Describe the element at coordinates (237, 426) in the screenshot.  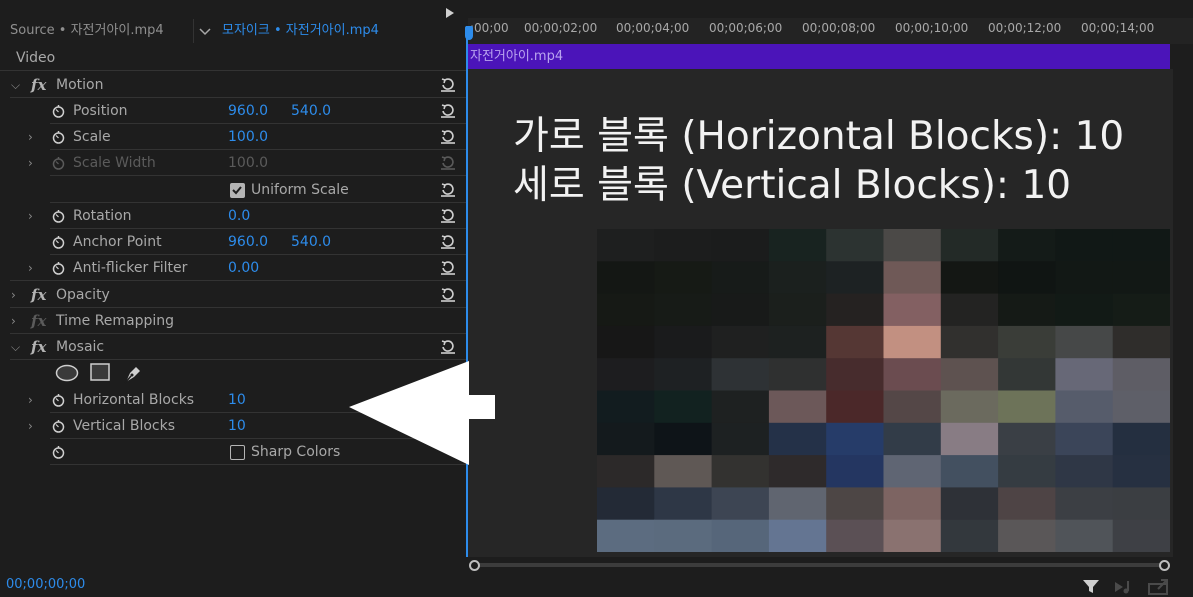
I see `vertical-blocks-value: 10` at that location.